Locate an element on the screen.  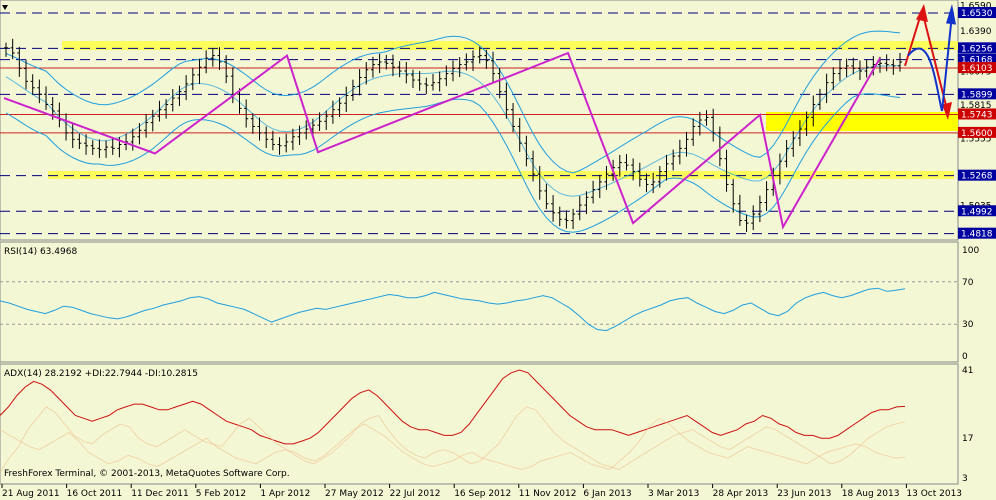
adx-tick-label: 17 is located at coordinates (967, 439).